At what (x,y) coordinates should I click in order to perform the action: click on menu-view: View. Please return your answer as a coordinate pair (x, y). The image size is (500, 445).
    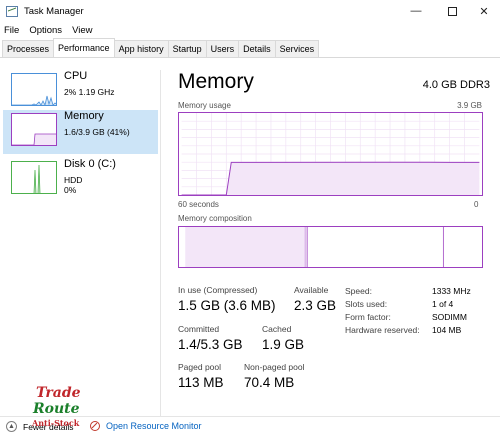
    Looking at the image, I should click on (82, 30).